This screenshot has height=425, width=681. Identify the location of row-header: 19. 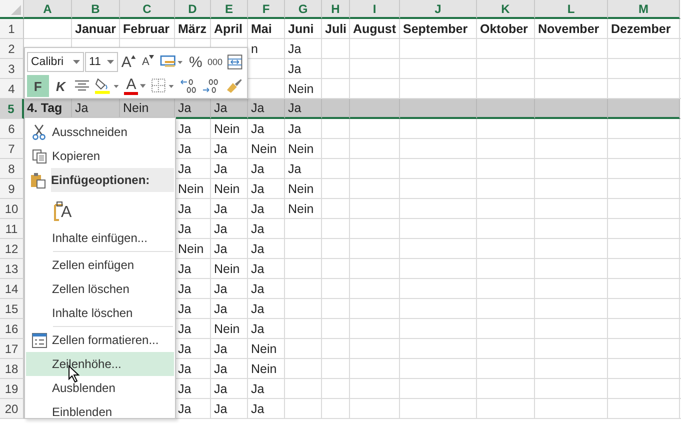
(12, 389).